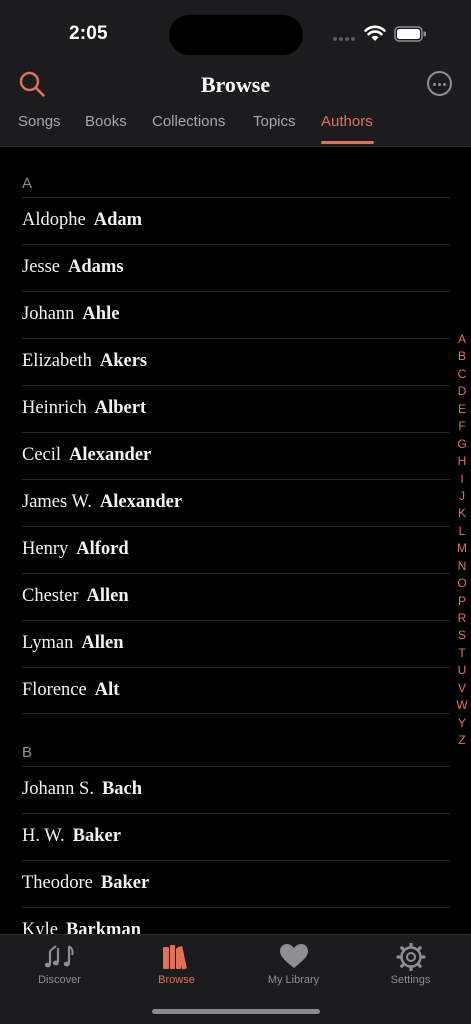  Describe the element at coordinates (236, 455) in the screenshot. I see `author-row: Cecil Alexander` at that location.